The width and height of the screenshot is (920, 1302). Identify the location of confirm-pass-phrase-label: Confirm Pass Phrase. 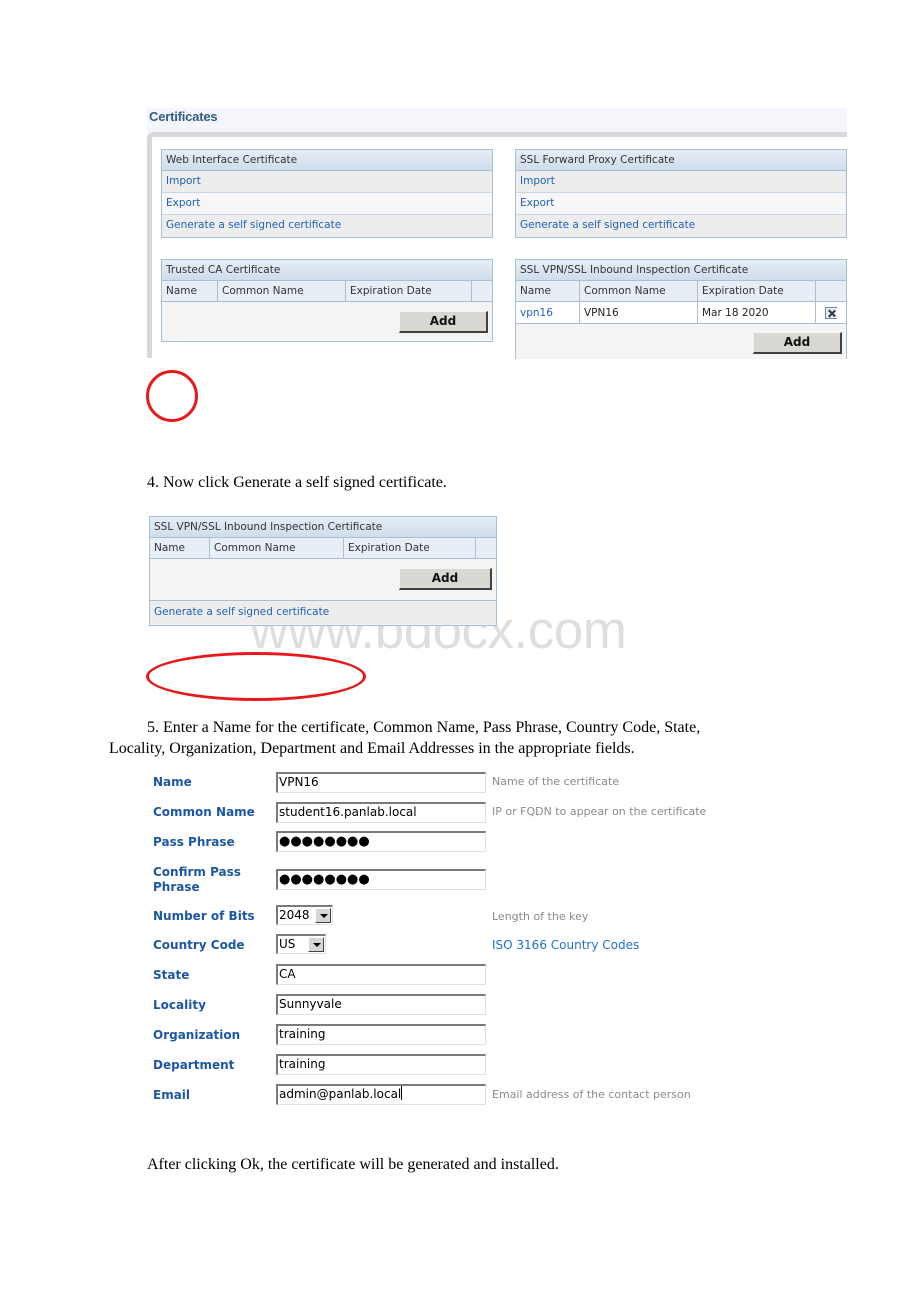
(197, 880).